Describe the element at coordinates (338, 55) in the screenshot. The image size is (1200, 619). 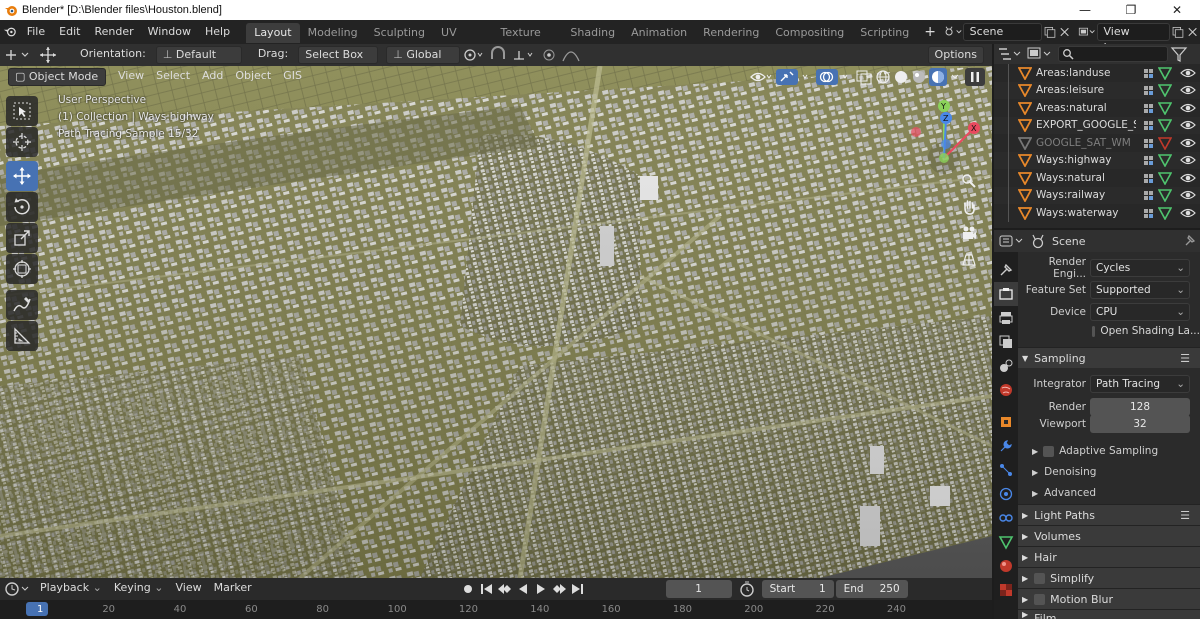
I see `drag-dropdown: Select Box` at that location.